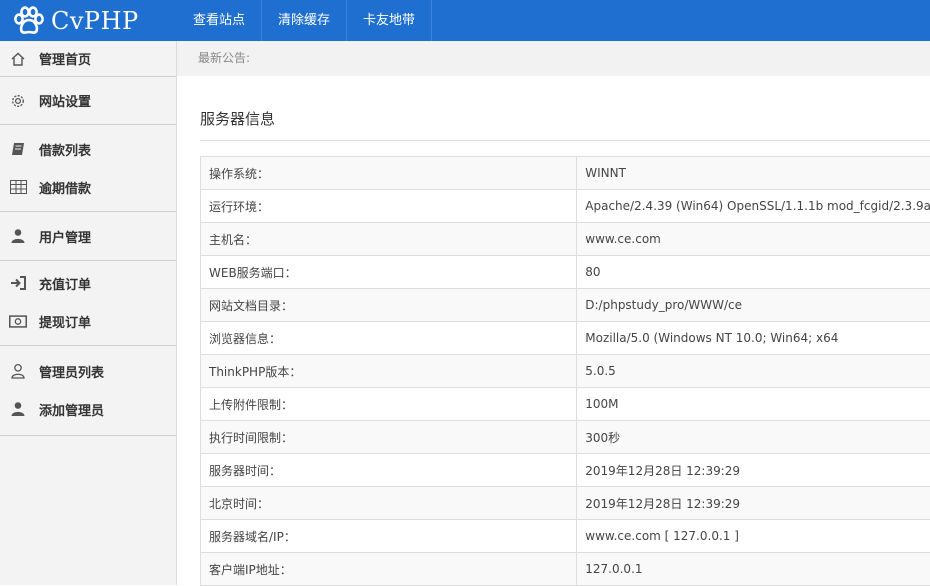 The width and height of the screenshot is (930, 586). I want to click on info-key: 运行环境：, so click(389, 206).